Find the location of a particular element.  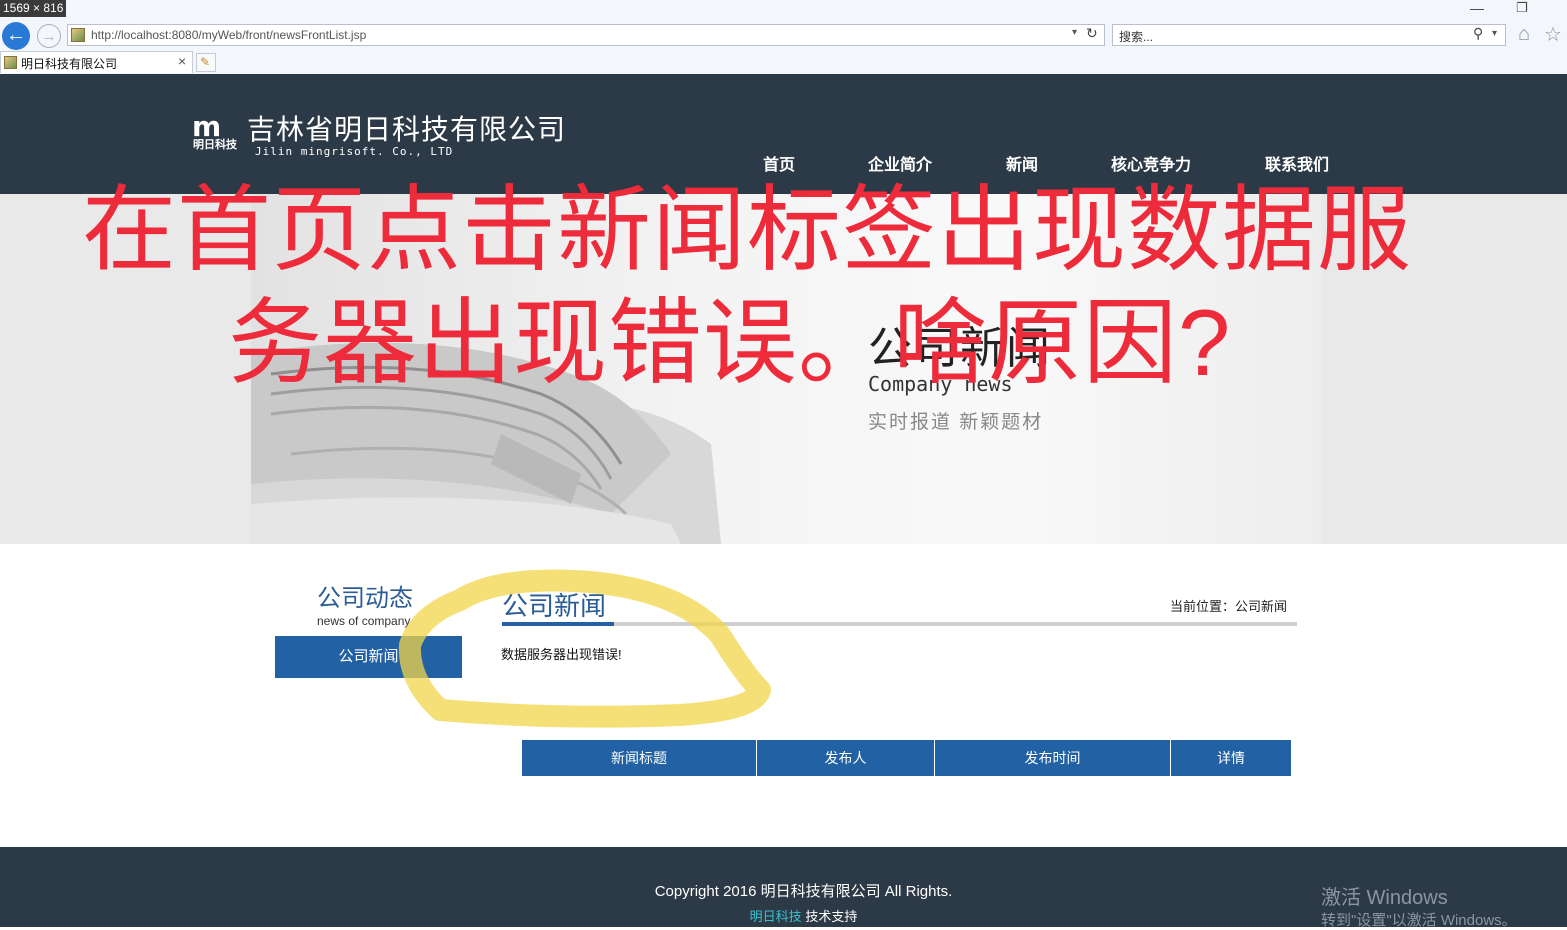

browser-tab: 明日科技有限公司 × is located at coordinates (96, 62).